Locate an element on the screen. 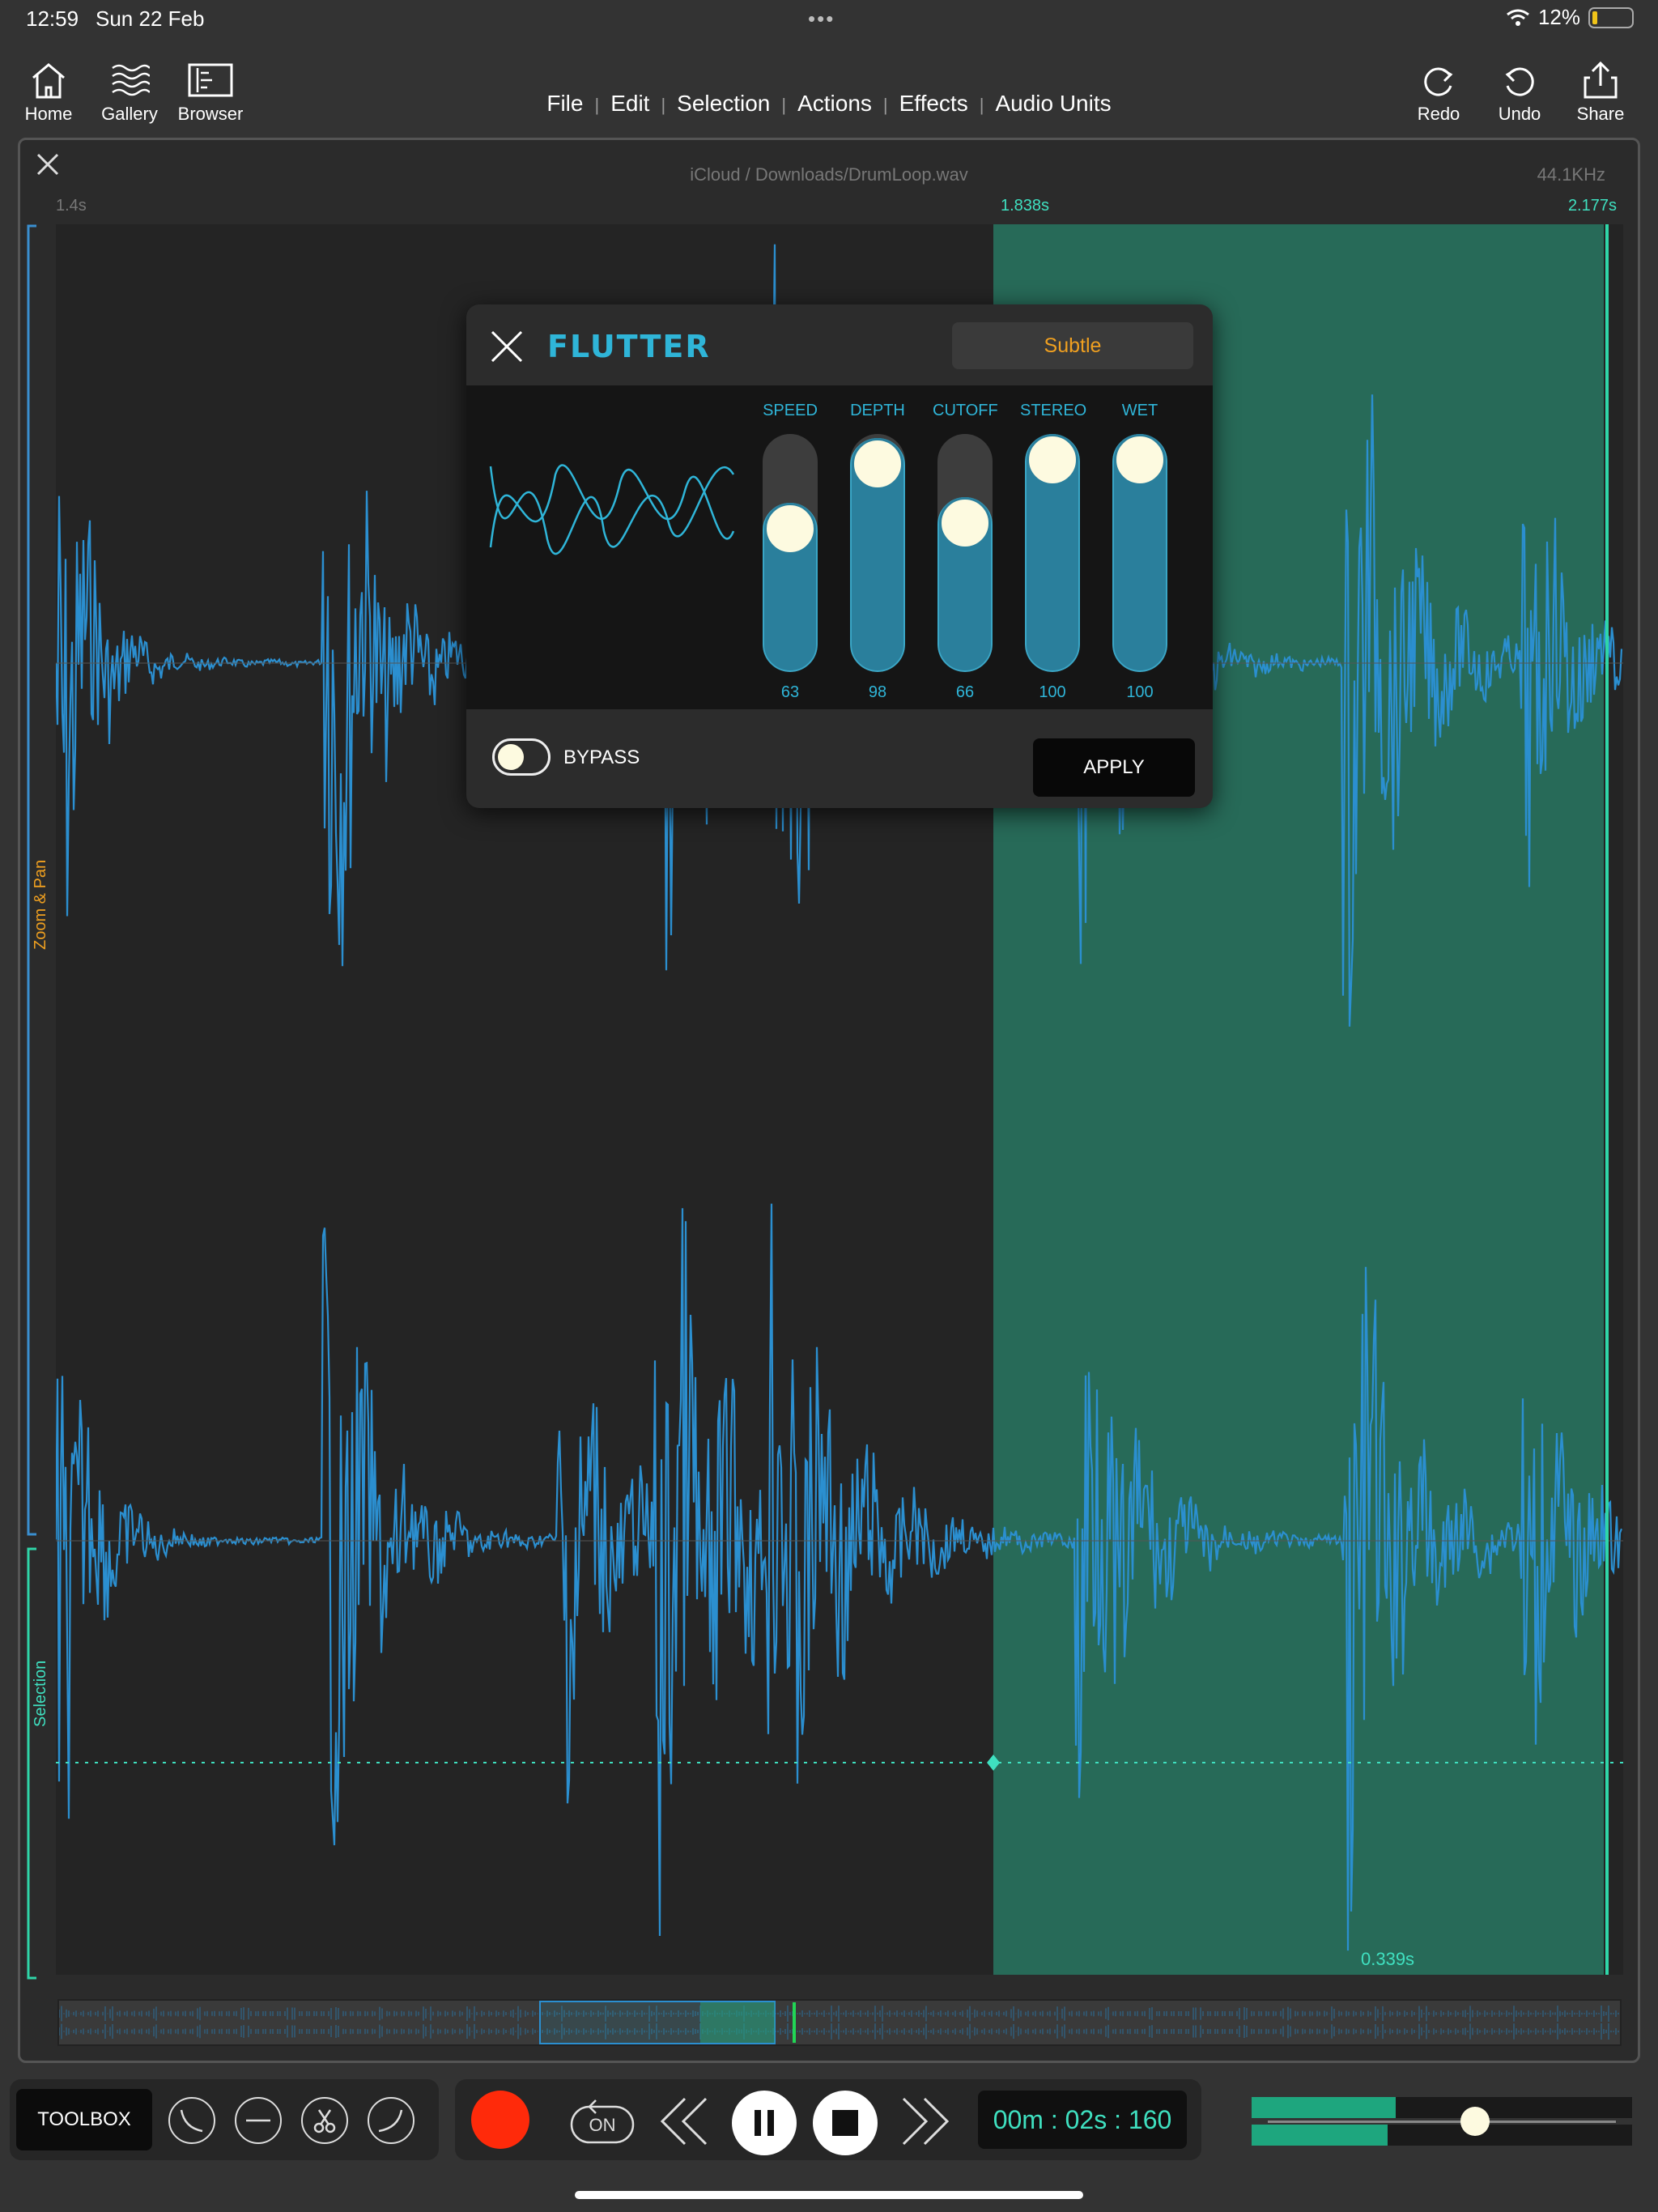  selection-duration: 0.339s is located at coordinates (1388, 1959).